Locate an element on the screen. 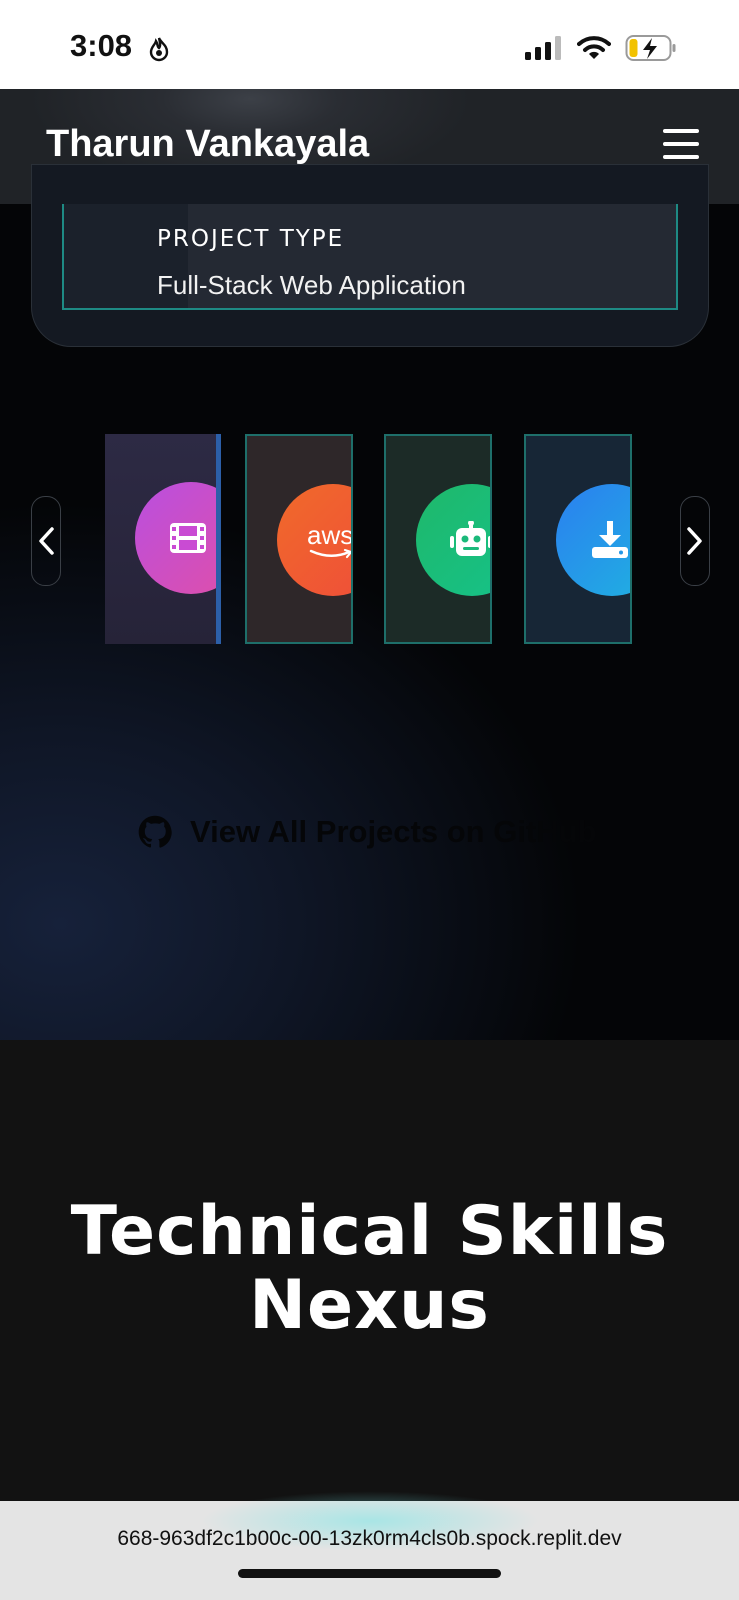 This screenshot has width=739, height=1600. status-time: 3:08 is located at coordinates (101, 45).